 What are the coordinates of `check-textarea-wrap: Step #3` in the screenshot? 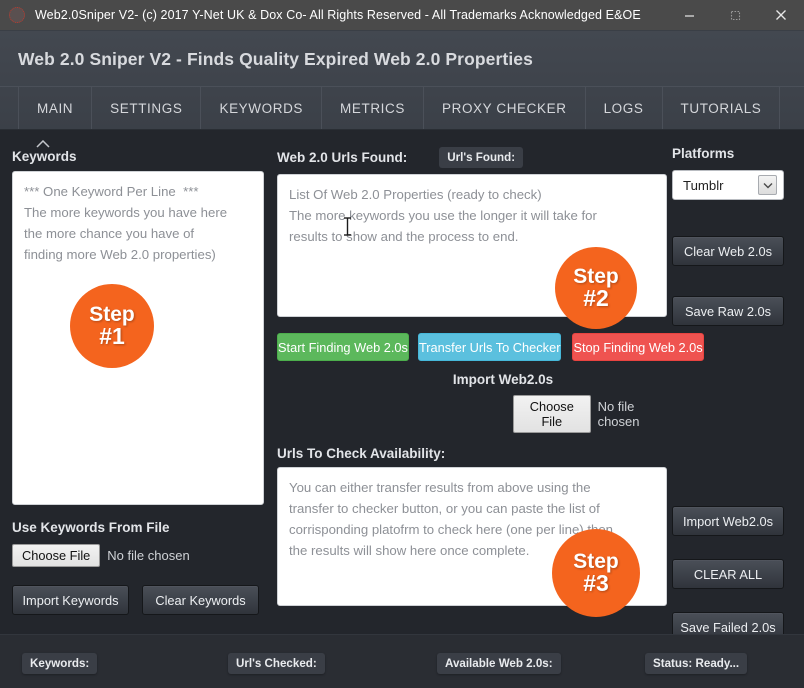 It's located at (472, 542).